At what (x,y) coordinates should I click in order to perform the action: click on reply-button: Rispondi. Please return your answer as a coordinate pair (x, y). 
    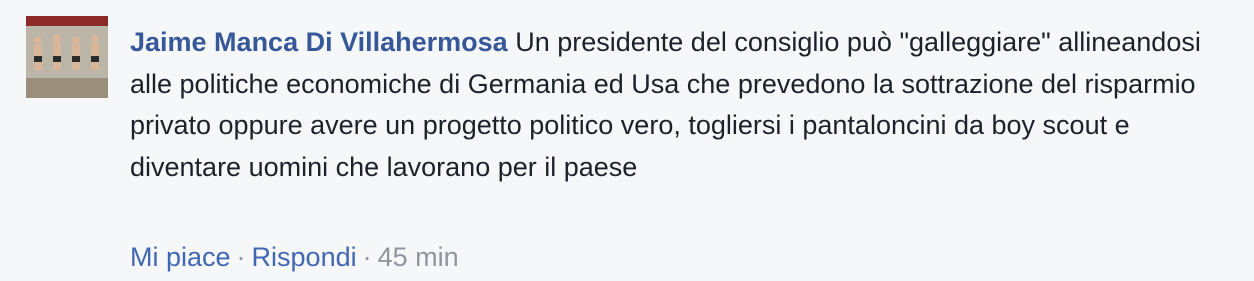
    Looking at the image, I should click on (304, 257).